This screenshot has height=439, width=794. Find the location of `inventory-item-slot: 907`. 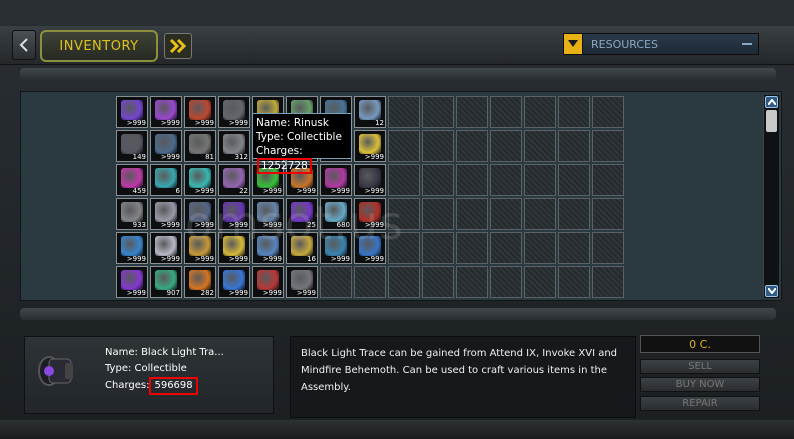

inventory-item-slot: 907 is located at coordinates (166, 282).